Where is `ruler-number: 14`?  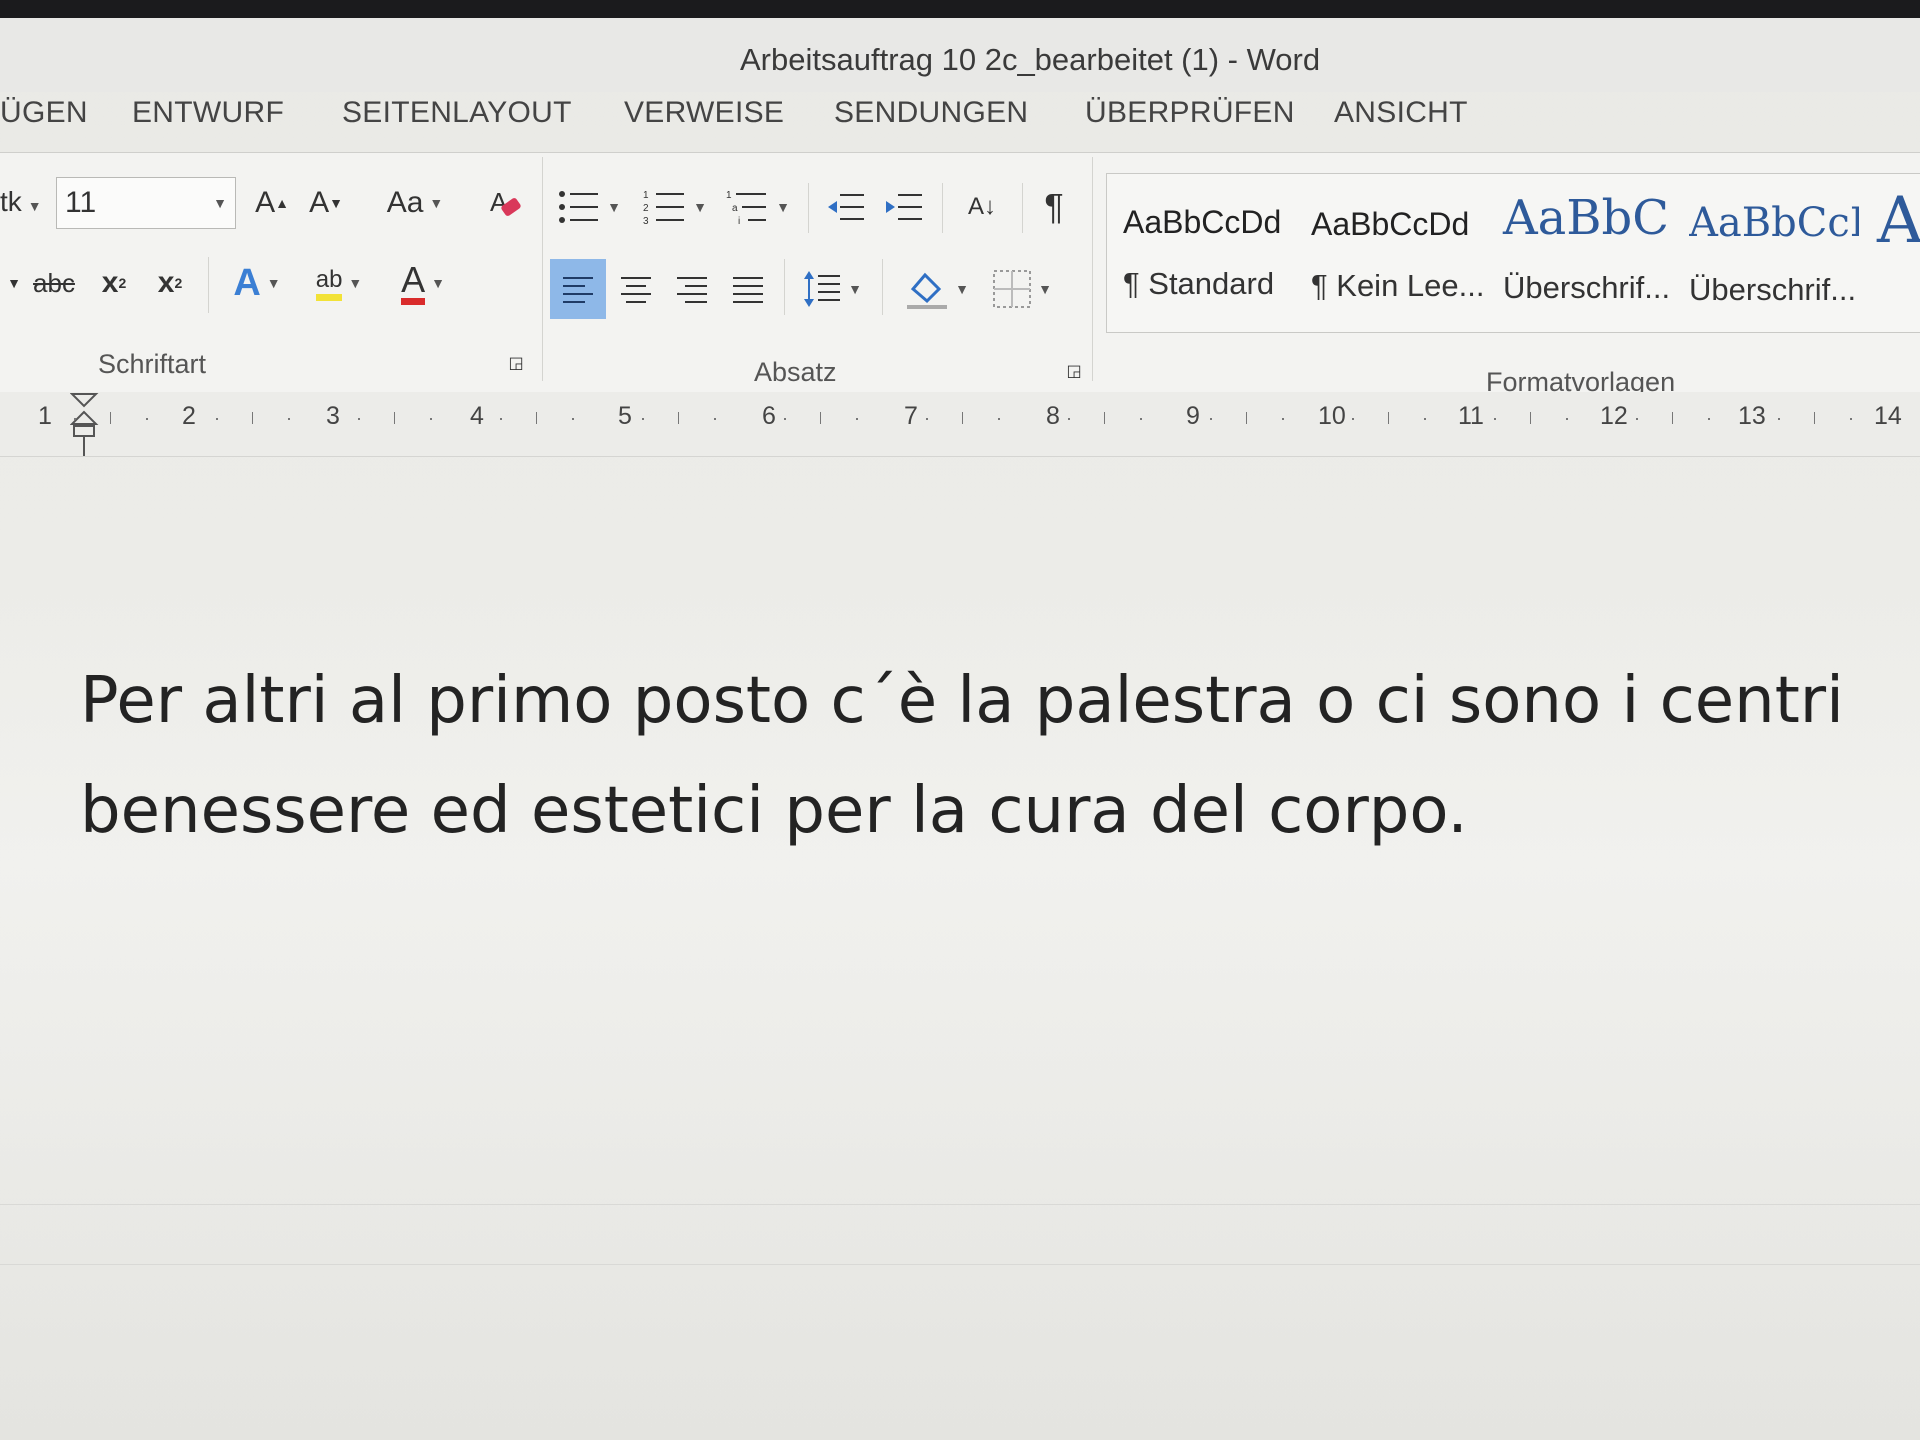
ruler-number: 14 is located at coordinates (1888, 416).